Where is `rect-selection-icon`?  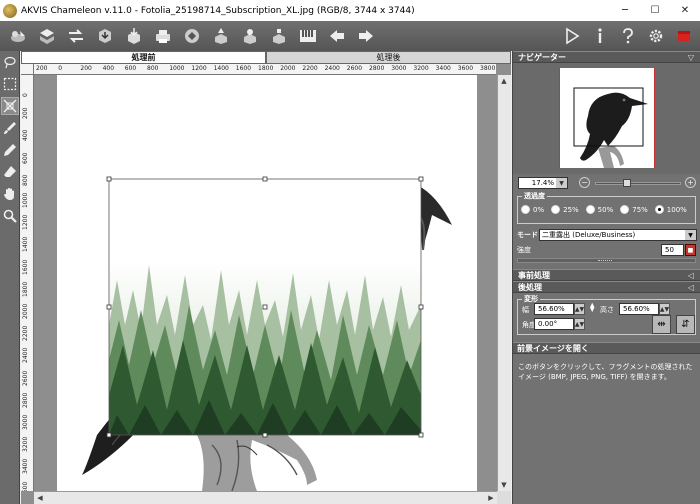
rect-selection-icon is located at coordinates (10, 84).